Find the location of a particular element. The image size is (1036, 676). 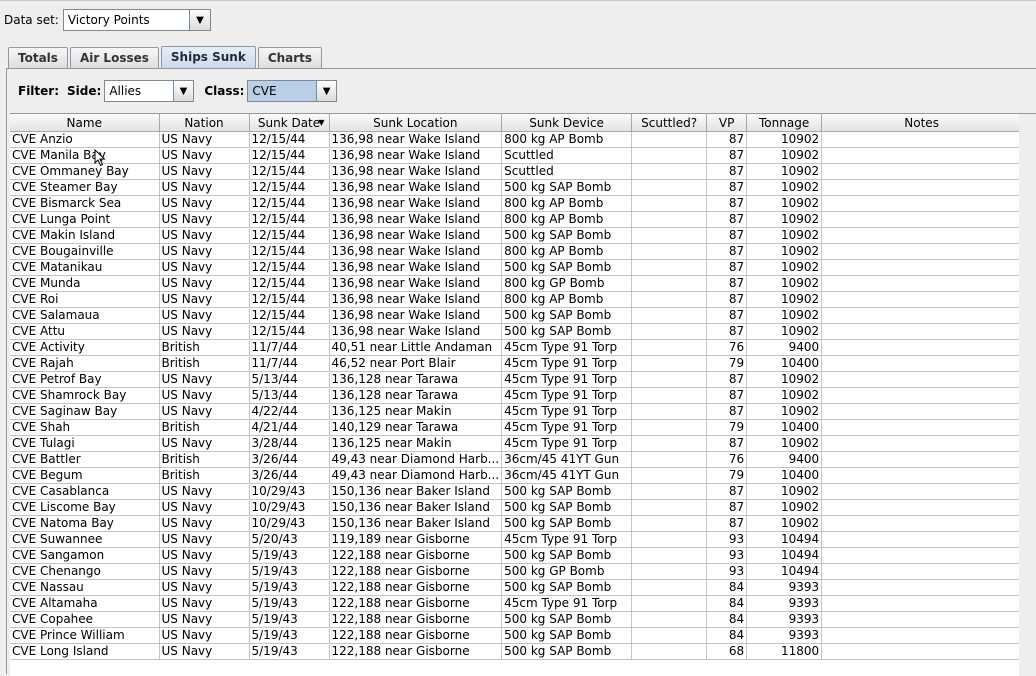

column-header-sunk-location: Sunk Location is located at coordinates (416, 123).